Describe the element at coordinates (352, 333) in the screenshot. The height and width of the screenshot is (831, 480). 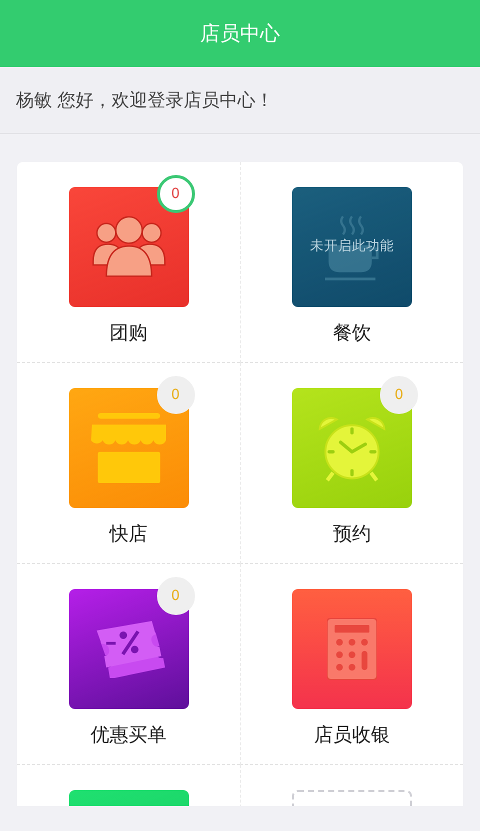
I see `tile-label: 餐饮` at that location.